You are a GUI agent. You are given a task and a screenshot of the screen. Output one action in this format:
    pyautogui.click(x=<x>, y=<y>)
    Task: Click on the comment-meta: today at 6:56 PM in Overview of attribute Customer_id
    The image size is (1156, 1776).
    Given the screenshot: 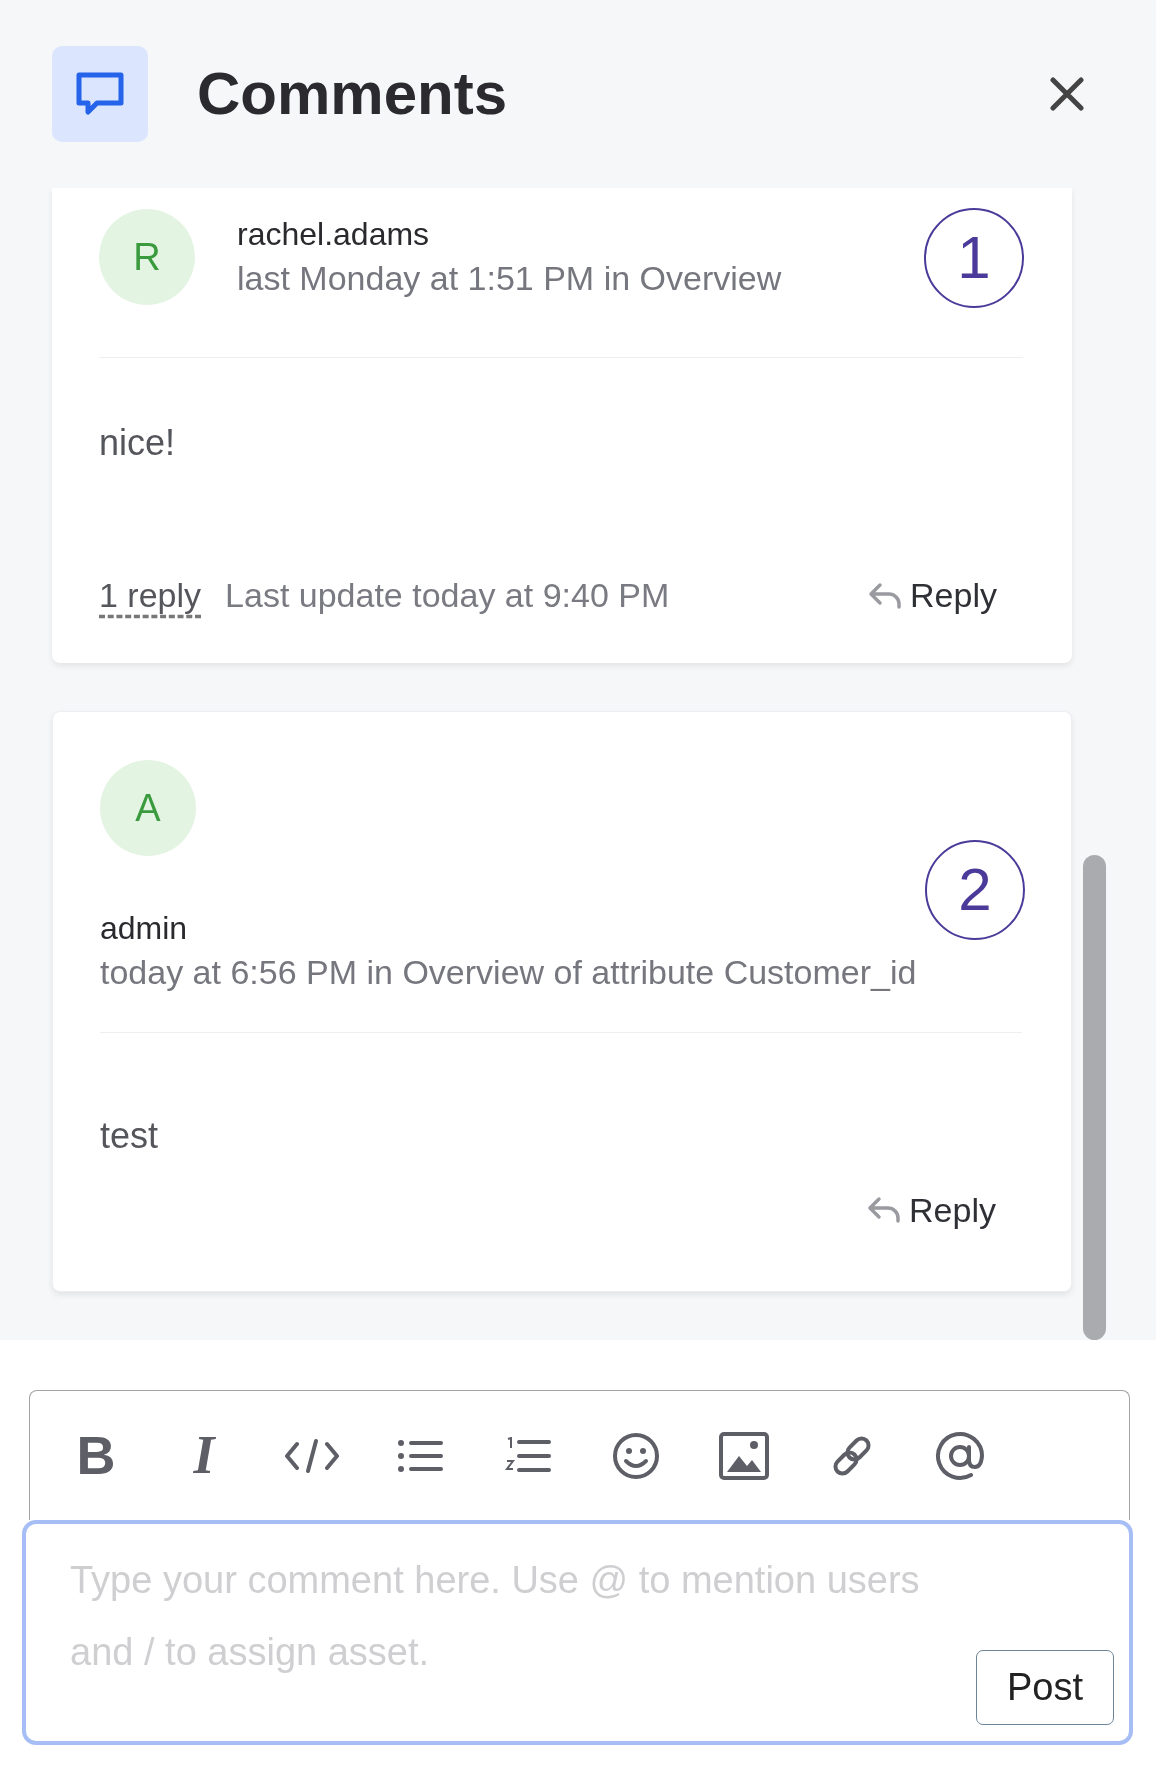 What is the action you would take?
    pyautogui.click(x=509, y=972)
    